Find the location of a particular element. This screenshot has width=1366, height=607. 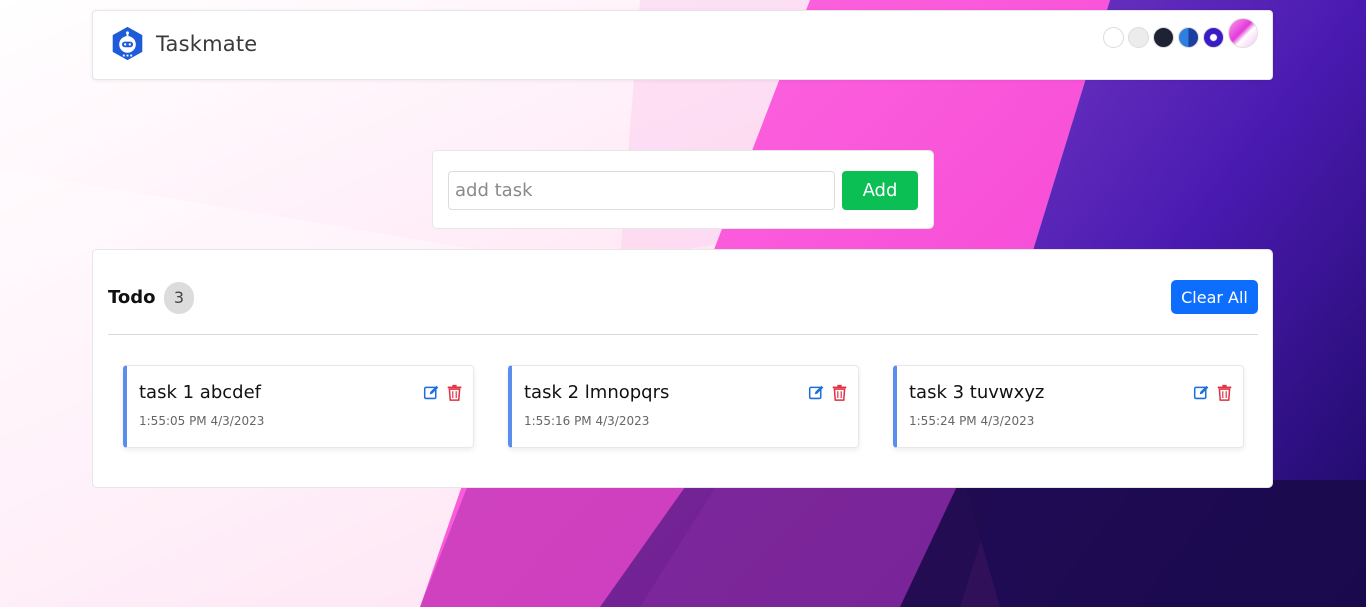

clear-all-button: Clear All is located at coordinates (1214, 297).